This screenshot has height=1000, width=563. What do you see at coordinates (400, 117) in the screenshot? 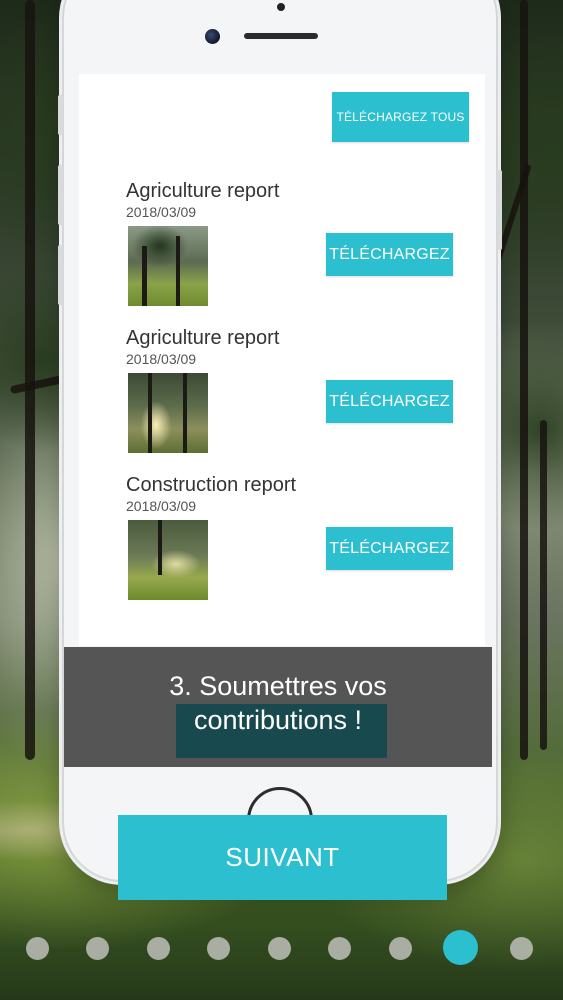
I see `download-all-button: TÉLÉCHARGEZ TOUS` at bounding box center [400, 117].